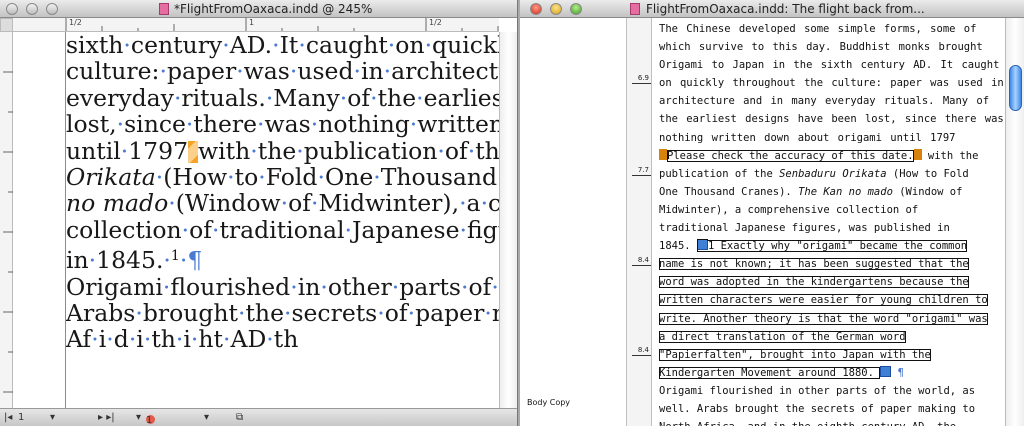 The height and width of the screenshot is (426, 1024). I want to click on italic-text: The Kan no mado, so click(845, 191).